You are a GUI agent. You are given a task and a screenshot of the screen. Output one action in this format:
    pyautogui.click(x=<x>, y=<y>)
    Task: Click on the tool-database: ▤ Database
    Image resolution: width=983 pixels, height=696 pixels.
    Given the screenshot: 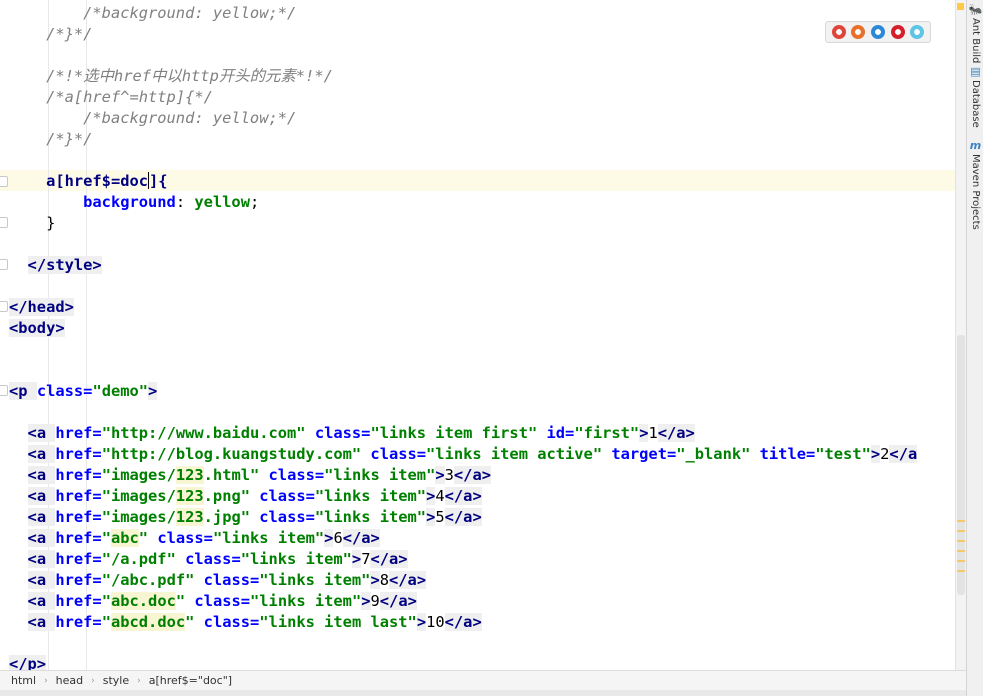 What is the action you would take?
    pyautogui.click(x=975, y=97)
    